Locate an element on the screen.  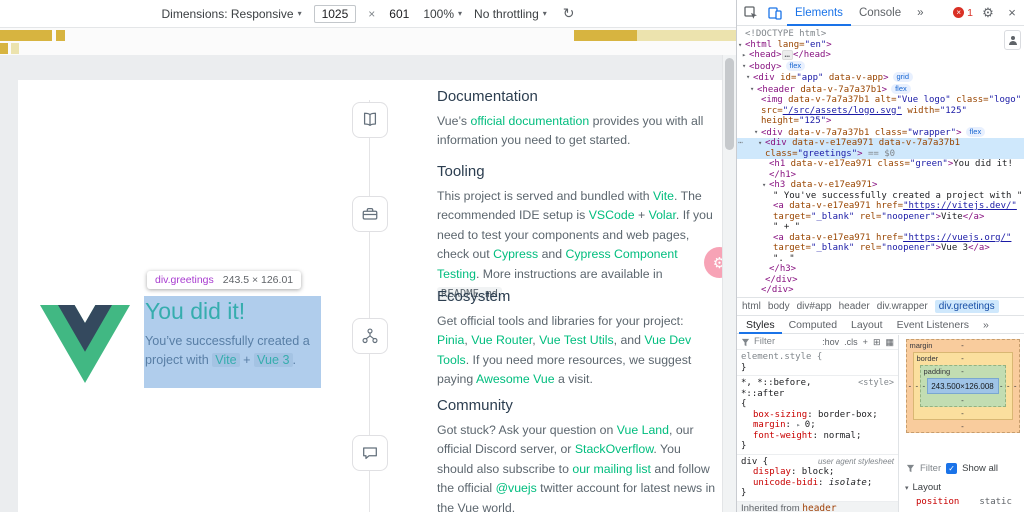
dom-tree-row: ". " is located at coordinates (880, 259).